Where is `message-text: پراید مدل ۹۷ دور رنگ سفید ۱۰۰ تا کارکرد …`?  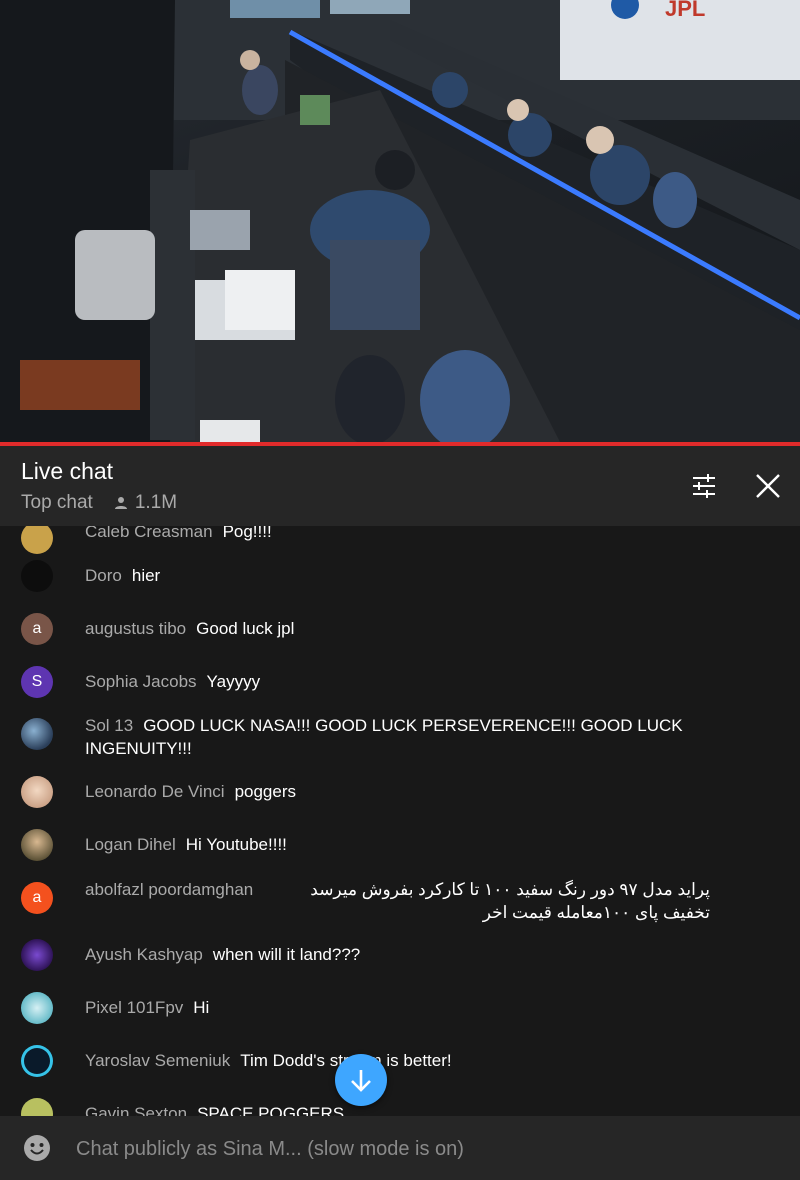
message-text: پراید مدل ۹۷ دور رنگ سفید ۱۰۰ تا کارکرد … is located at coordinates (510, 901).